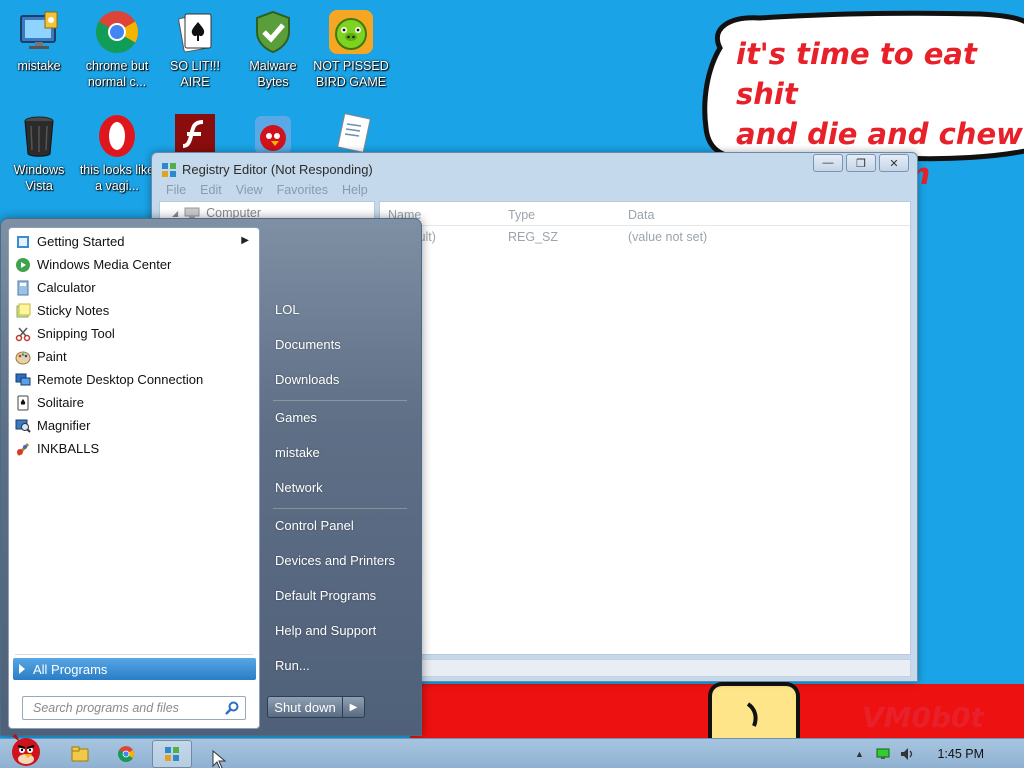 Image resolution: width=1024 pixels, height=768 pixels. What do you see at coordinates (960, 754) in the screenshot?
I see `taskbar-clock: 1:45 PM` at bounding box center [960, 754].